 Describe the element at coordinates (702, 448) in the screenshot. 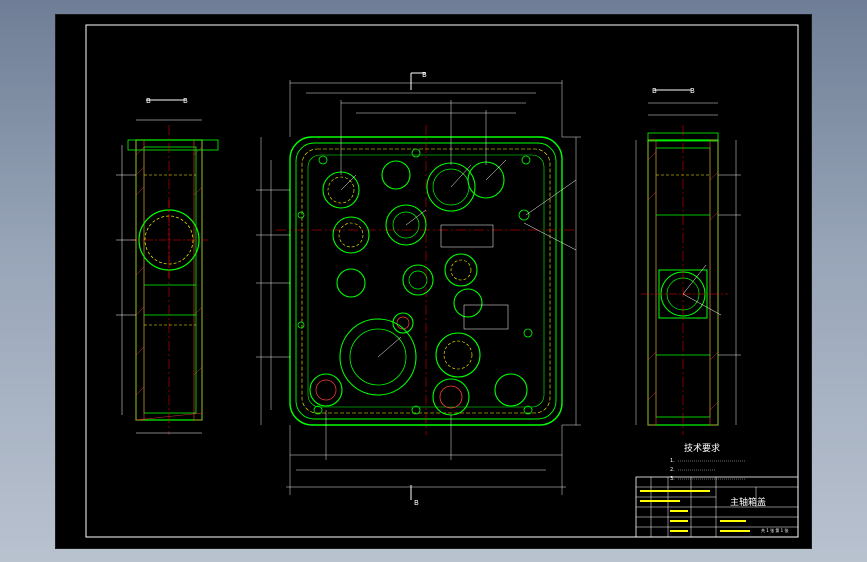

I see `tech-req-heading: 技术要求` at that location.